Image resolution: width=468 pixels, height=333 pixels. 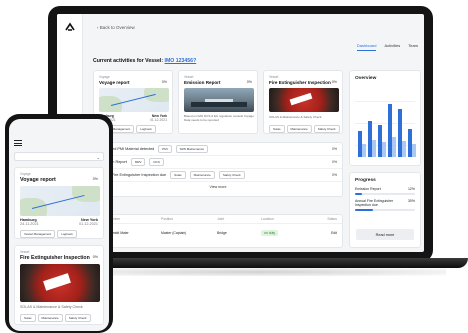 I want to click on card-category: Voyage, so click(x=104, y=77).